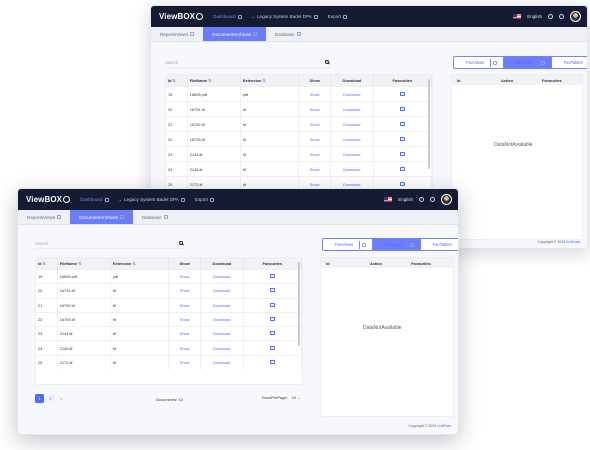 The image size is (590, 450). What do you see at coordinates (50, 398) in the screenshot?
I see `page-2-button: 2` at bounding box center [50, 398].